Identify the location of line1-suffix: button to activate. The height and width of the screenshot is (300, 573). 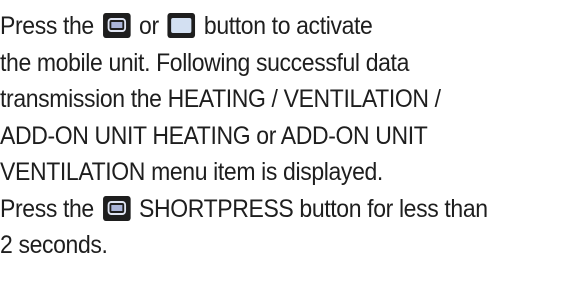
(288, 26).